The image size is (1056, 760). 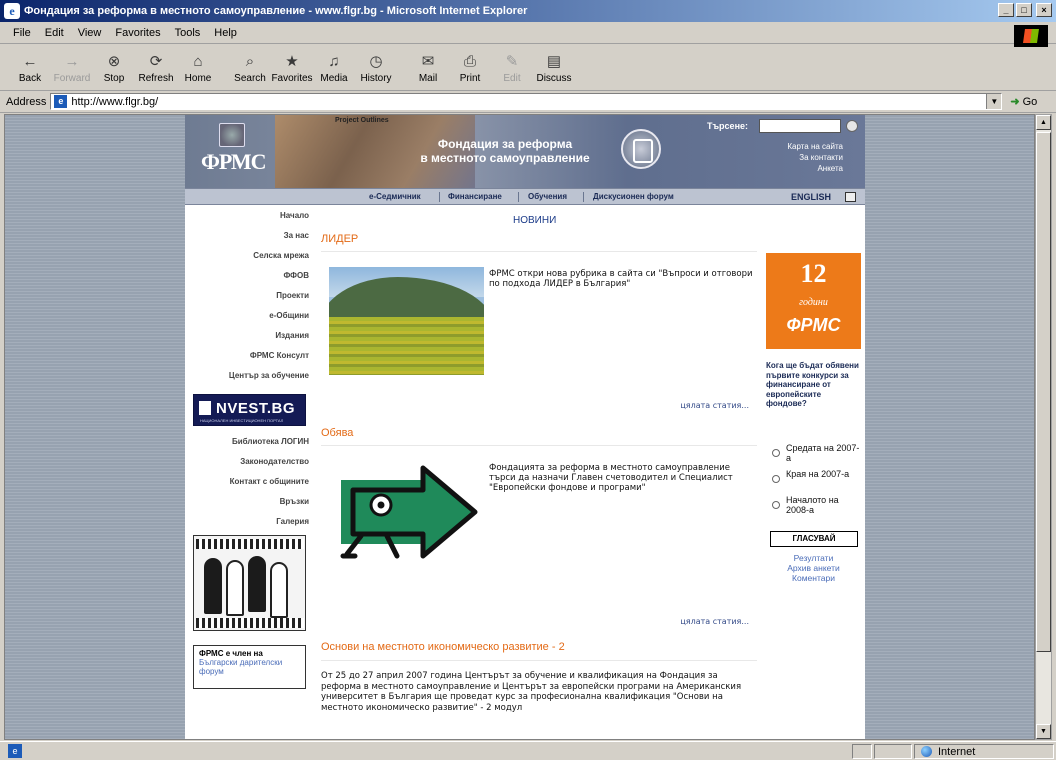 What do you see at coordinates (137, 33) in the screenshot?
I see `menu-favorites: Favorites` at bounding box center [137, 33].